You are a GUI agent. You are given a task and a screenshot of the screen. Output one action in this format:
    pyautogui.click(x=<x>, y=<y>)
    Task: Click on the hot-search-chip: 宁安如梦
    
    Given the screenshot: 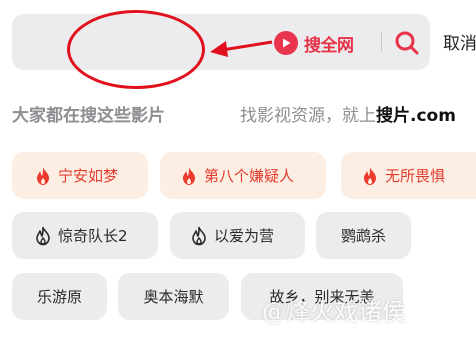 What is the action you would take?
    pyautogui.click(x=80, y=175)
    